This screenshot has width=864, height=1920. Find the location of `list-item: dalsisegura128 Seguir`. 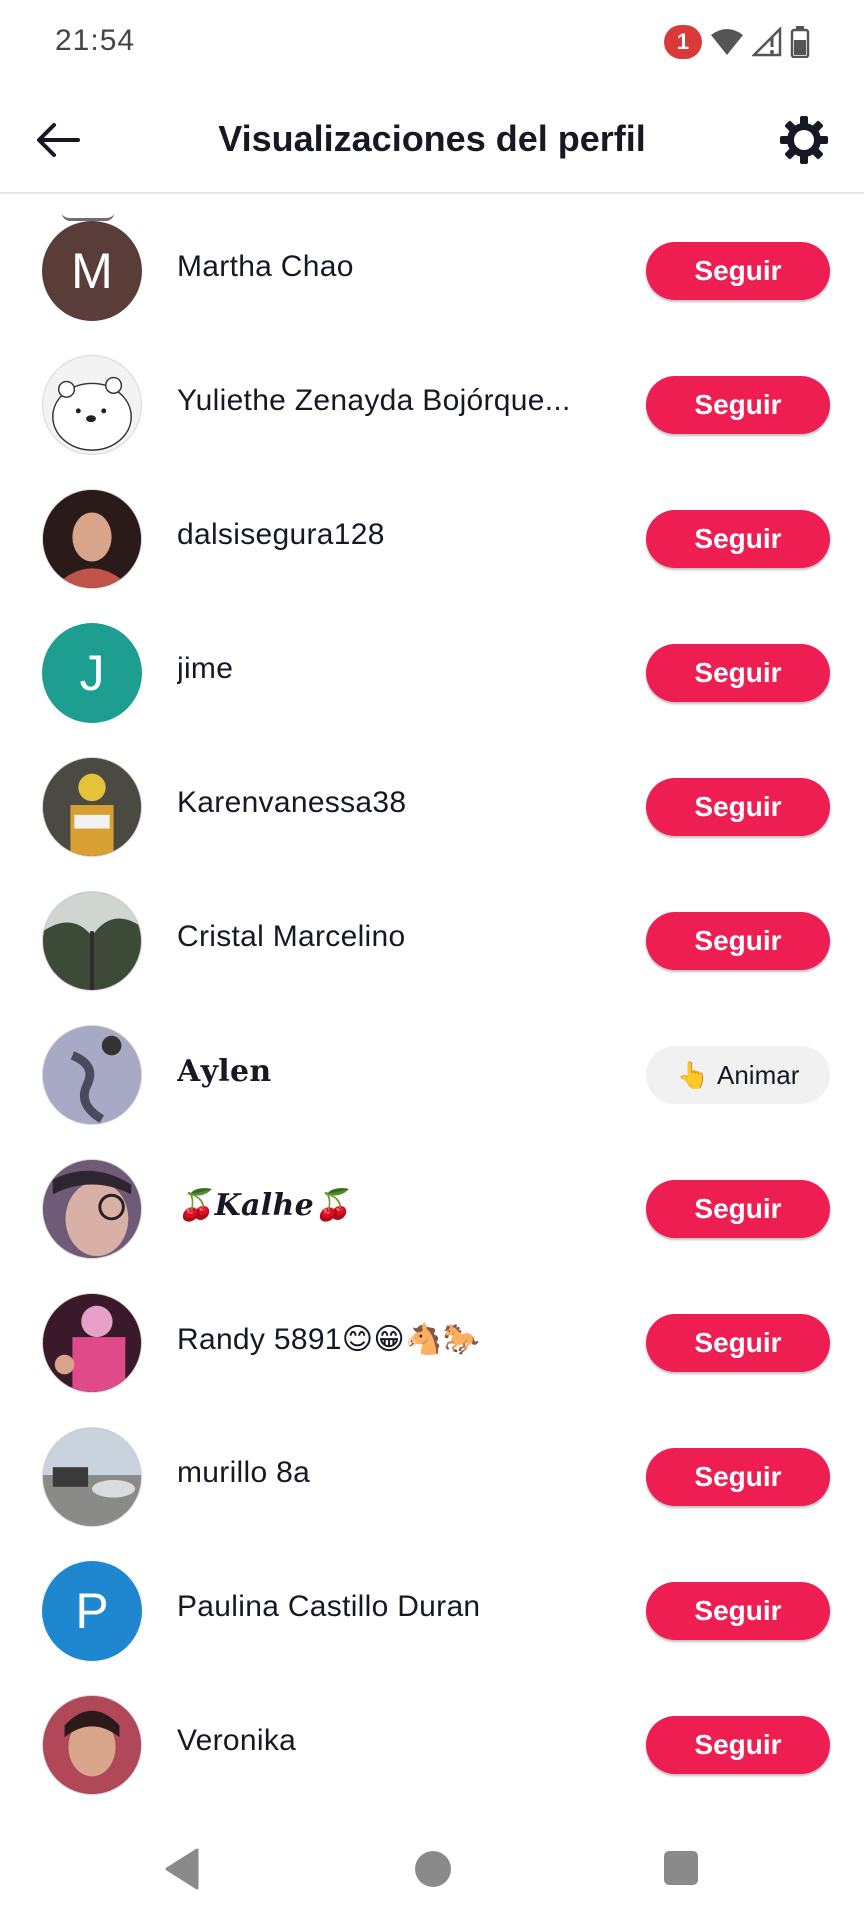

list-item: dalsisegura128 Seguir is located at coordinates (432, 539).